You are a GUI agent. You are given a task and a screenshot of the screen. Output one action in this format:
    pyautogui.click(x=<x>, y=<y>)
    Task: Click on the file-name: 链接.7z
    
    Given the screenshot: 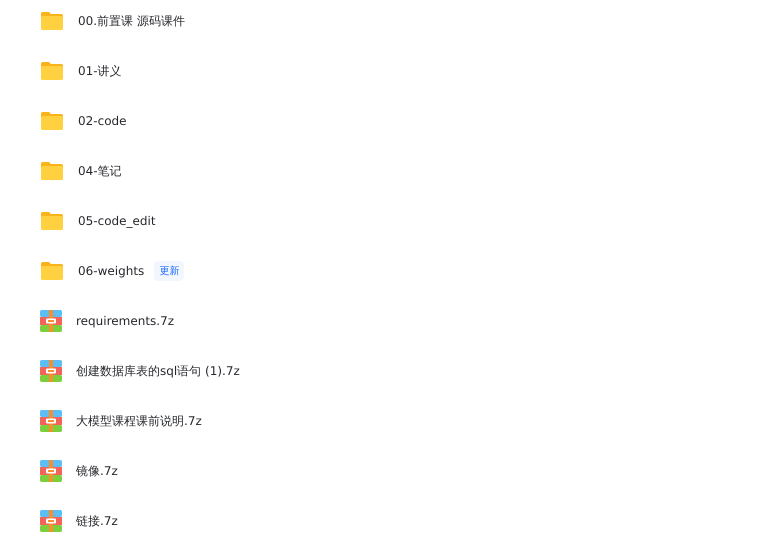 What is the action you would take?
    pyautogui.click(x=97, y=521)
    